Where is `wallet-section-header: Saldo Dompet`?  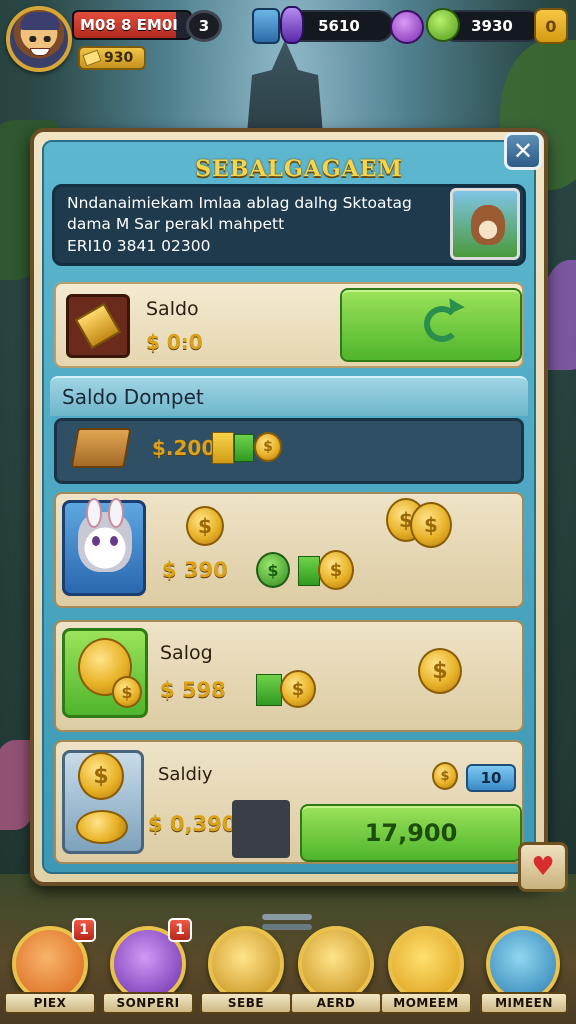
wallet-section-header: Saldo Dompet is located at coordinates (289, 396).